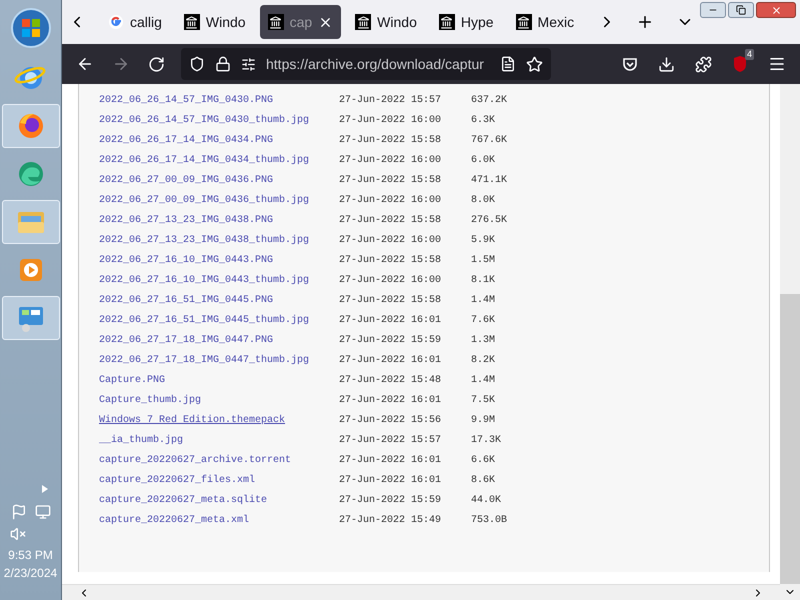 Image resolution: width=800 pixels, height=600 pixels. Describe the element at coordinates (219, 320) in the screenshot. I see `file-link: 2022_06_27_16_51_IMG_0445_thumb.jpg` at that location.